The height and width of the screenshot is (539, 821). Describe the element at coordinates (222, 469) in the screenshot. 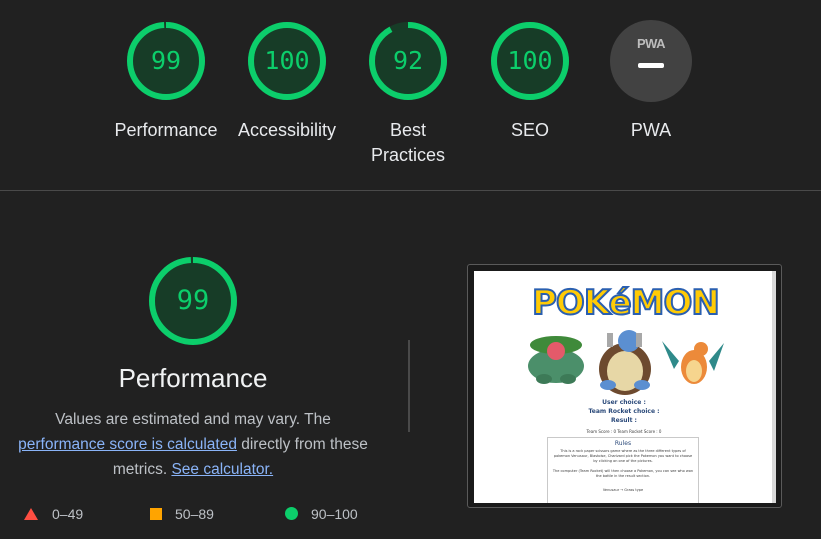

I see `see-calculator-link: See calculator.` at that location.